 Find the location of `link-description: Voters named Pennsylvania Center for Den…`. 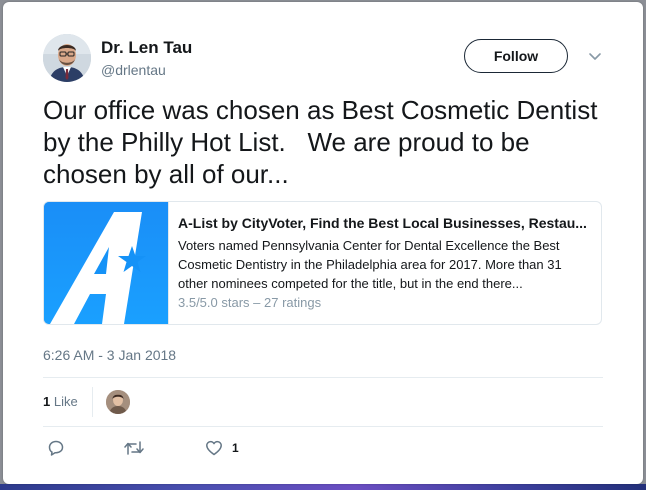

link-description: Voters named Pennsylvania Center for Den… is located at coordinates (370, 264).